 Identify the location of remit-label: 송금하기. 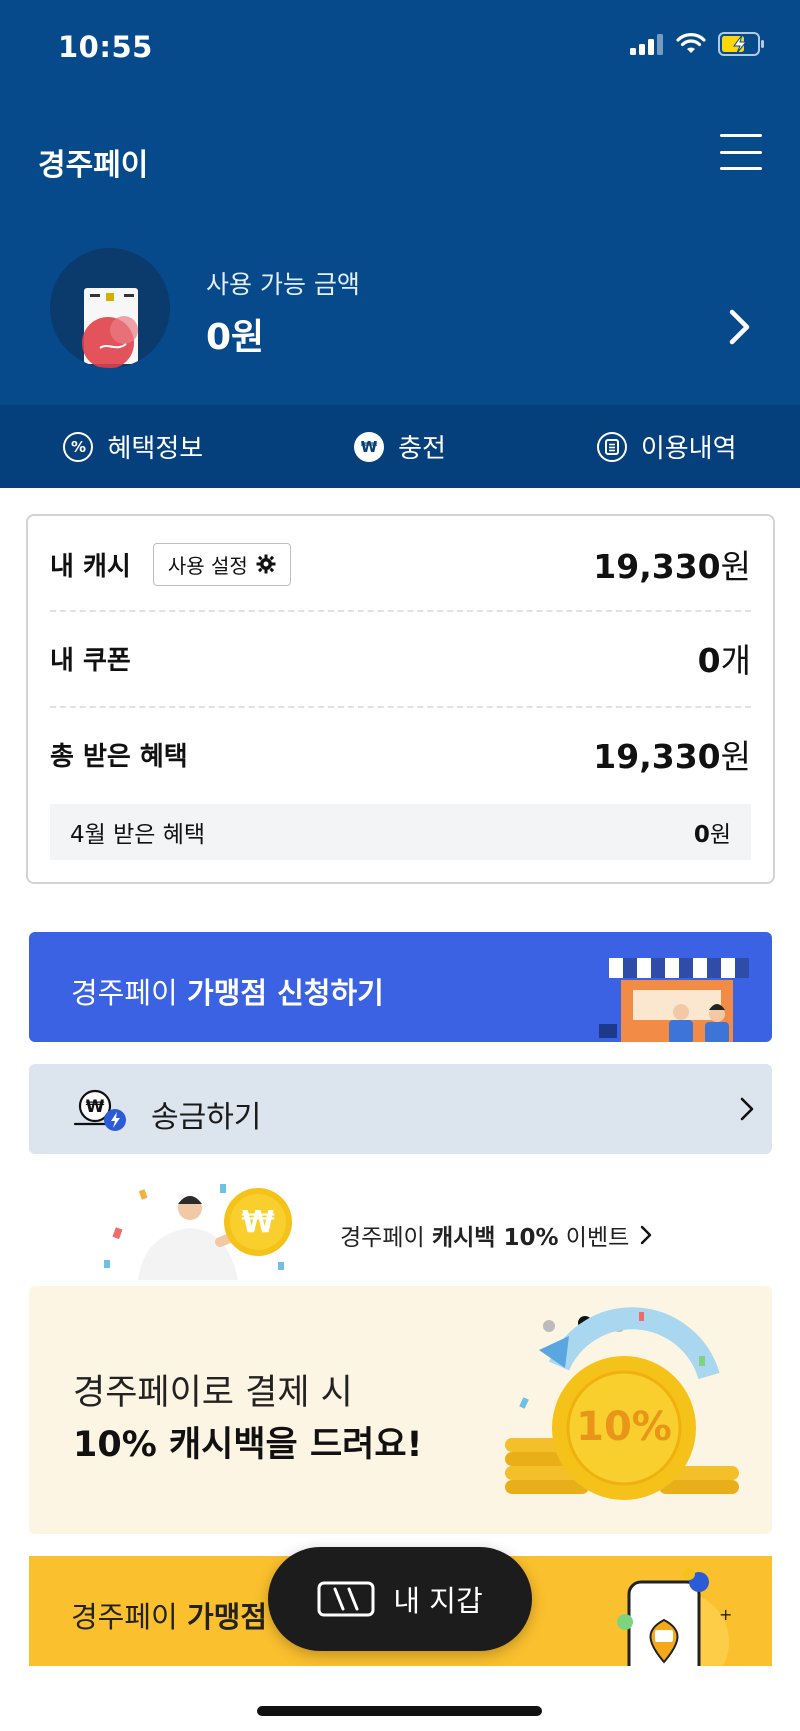
(206, 1117).